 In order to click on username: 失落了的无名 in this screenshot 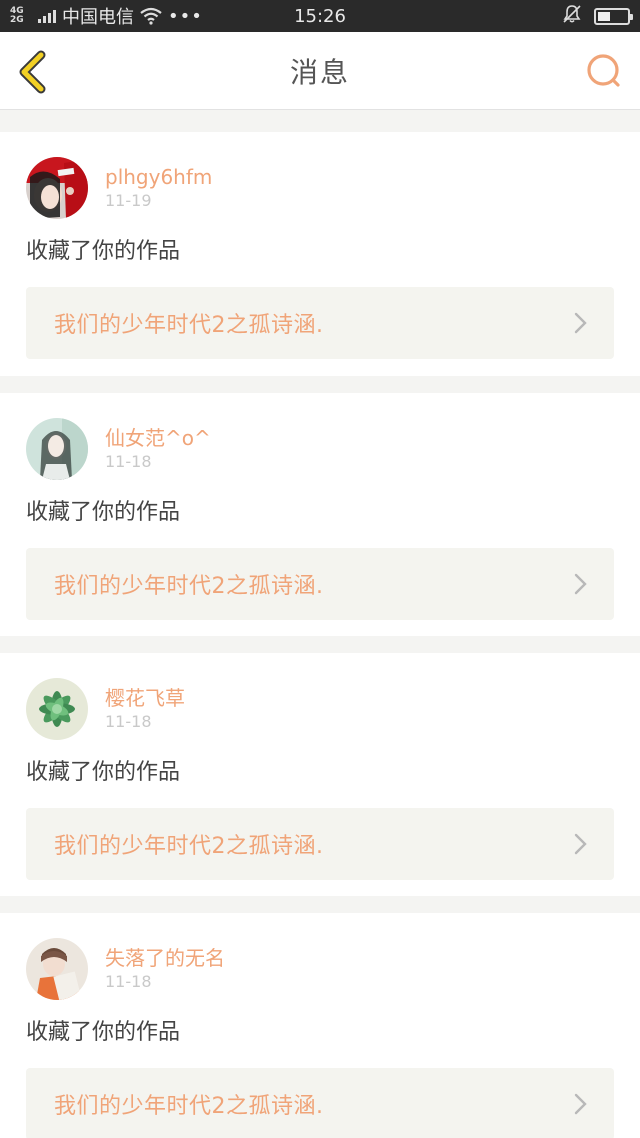, I will do `click(165, 958)`.